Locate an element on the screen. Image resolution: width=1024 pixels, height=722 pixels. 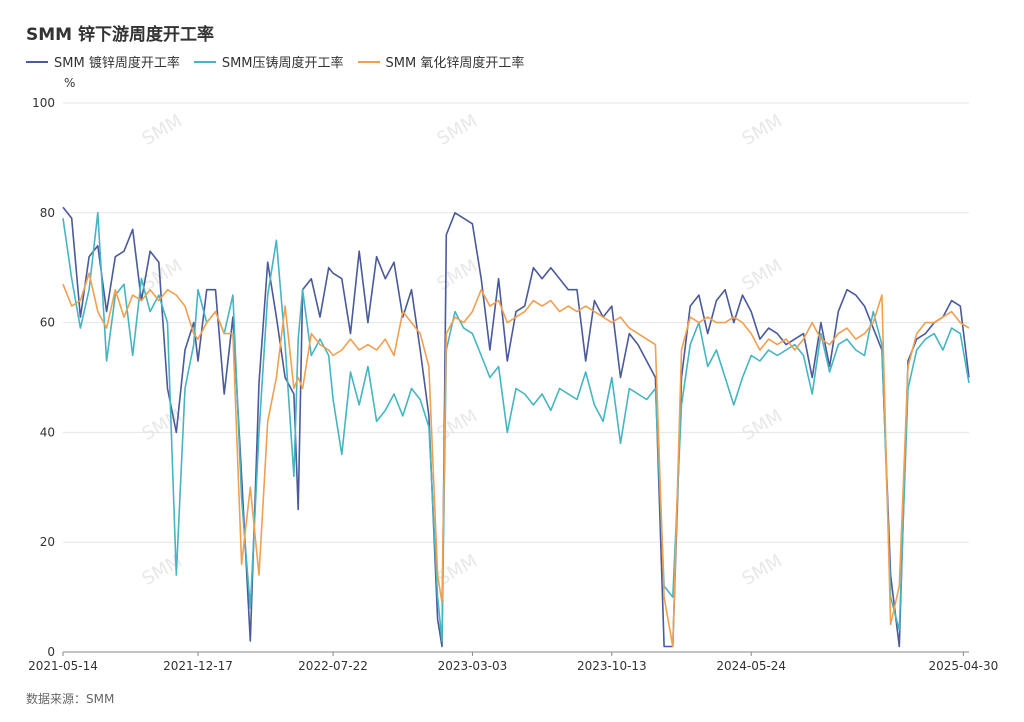
watermark-11: SMM is located at coordinates (762, 570).